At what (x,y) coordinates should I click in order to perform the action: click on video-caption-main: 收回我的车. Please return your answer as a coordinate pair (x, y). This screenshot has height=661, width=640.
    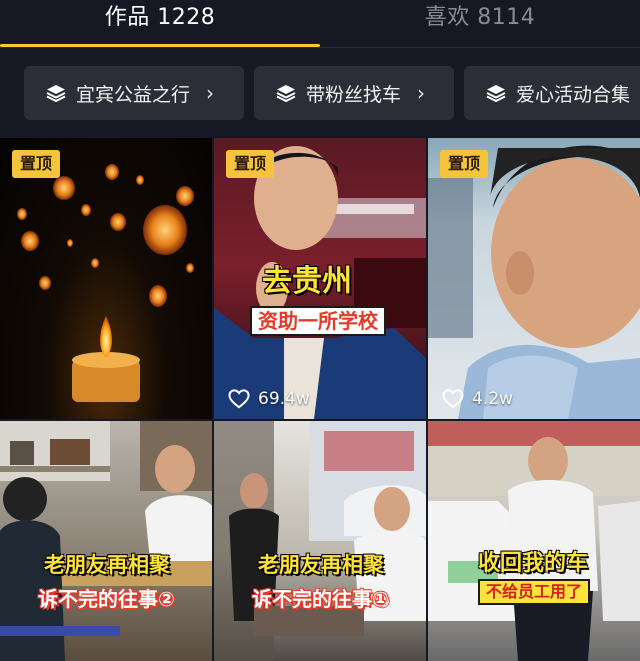
    Looking at the image, I should click on (533, 563).